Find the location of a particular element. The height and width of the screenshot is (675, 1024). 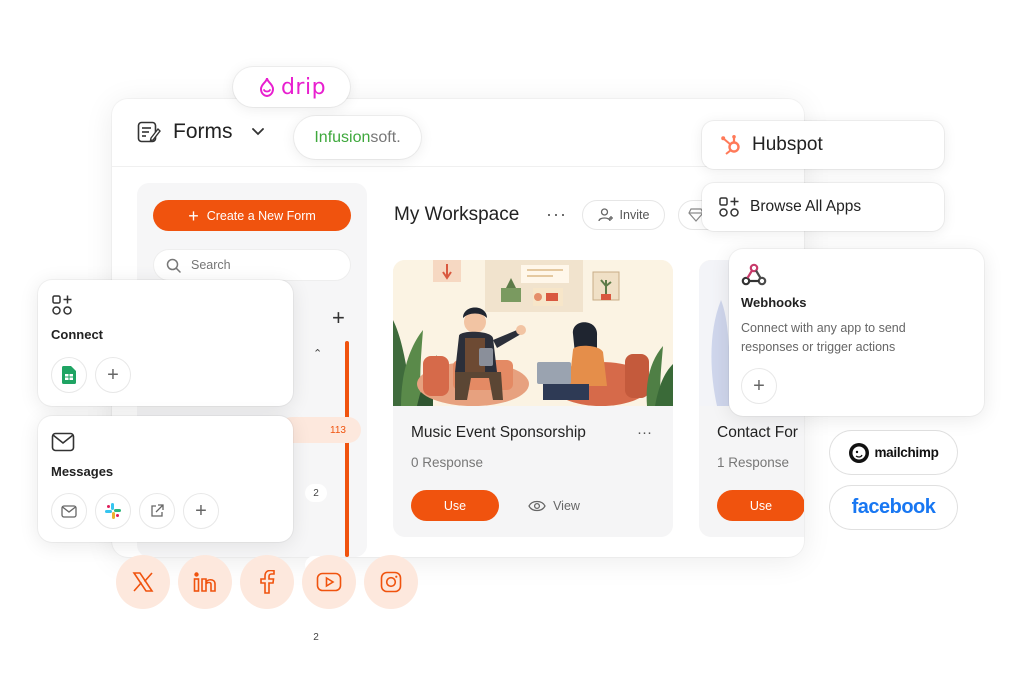

webhook-icon is located at coordinates (754, 274).